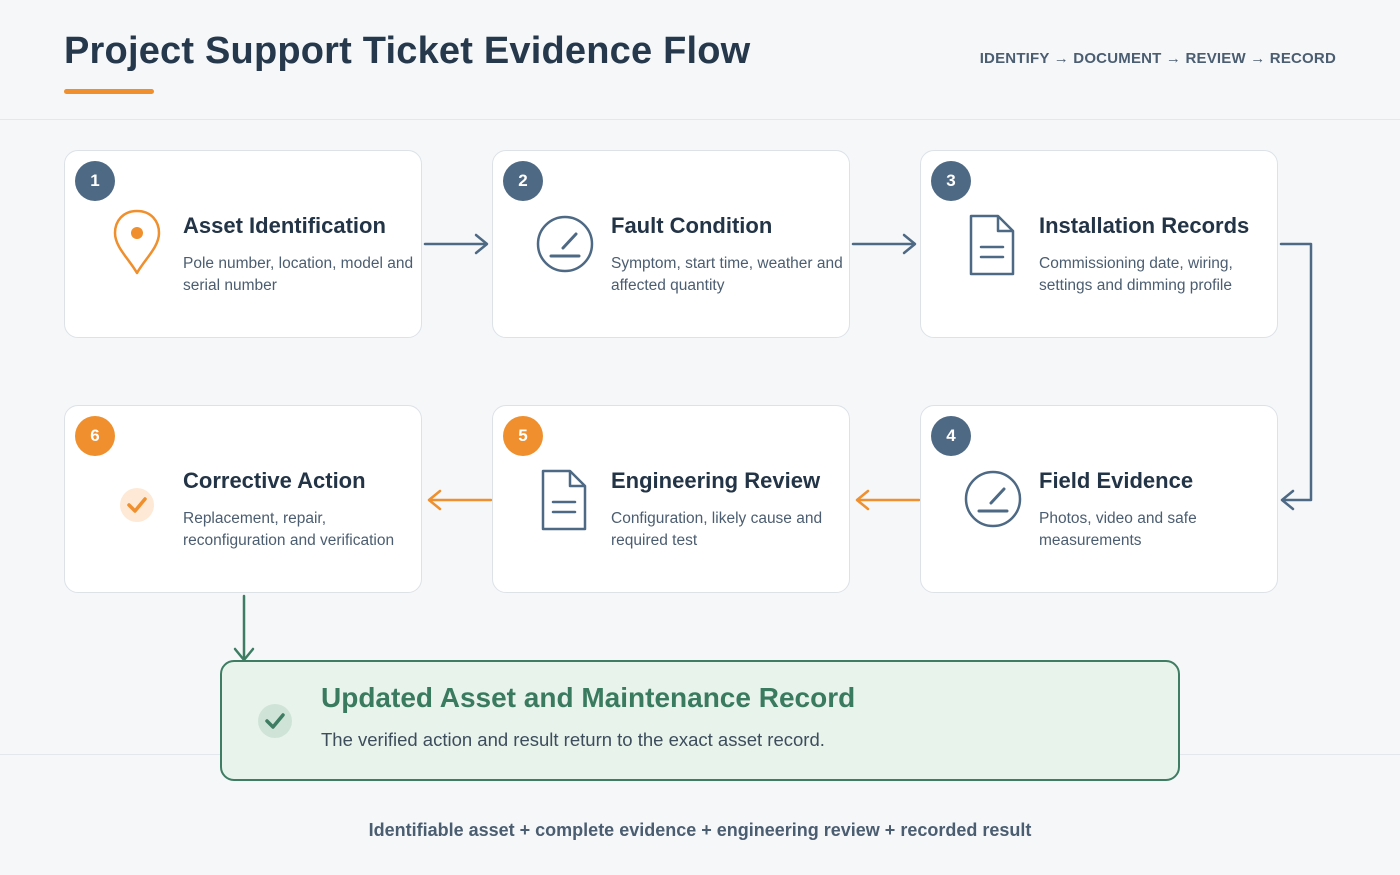  I want to click on step-title: Field Evidence, so click(1116, 480).